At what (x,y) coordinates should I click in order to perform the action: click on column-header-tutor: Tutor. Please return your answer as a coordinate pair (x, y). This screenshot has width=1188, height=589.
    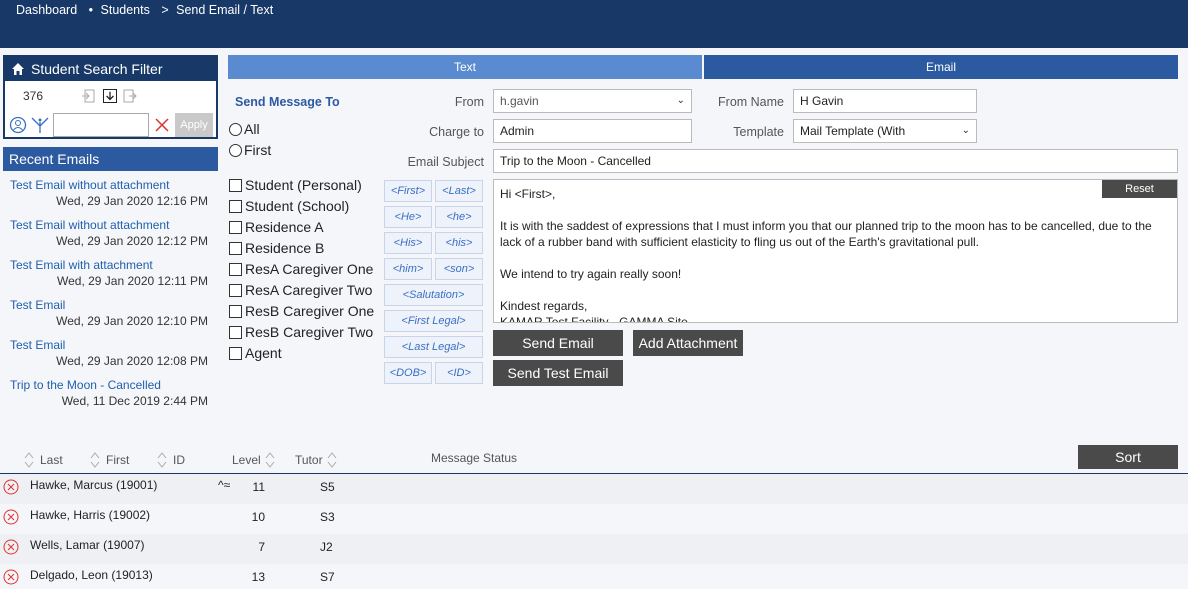
    Looking at the image, I should click on (319, 460).